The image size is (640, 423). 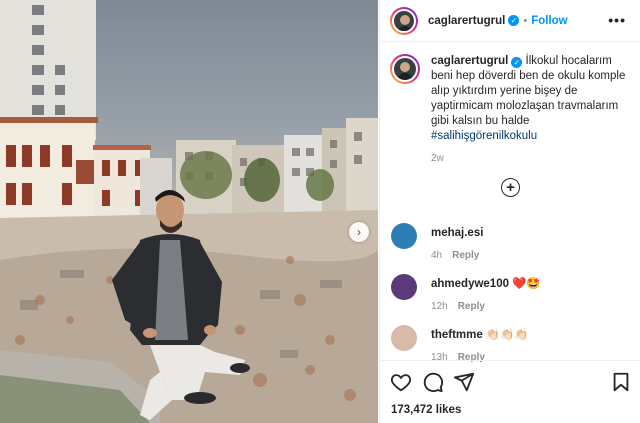 I want to click on caption-username: caglarertugrul, so click(x=469, y=61).